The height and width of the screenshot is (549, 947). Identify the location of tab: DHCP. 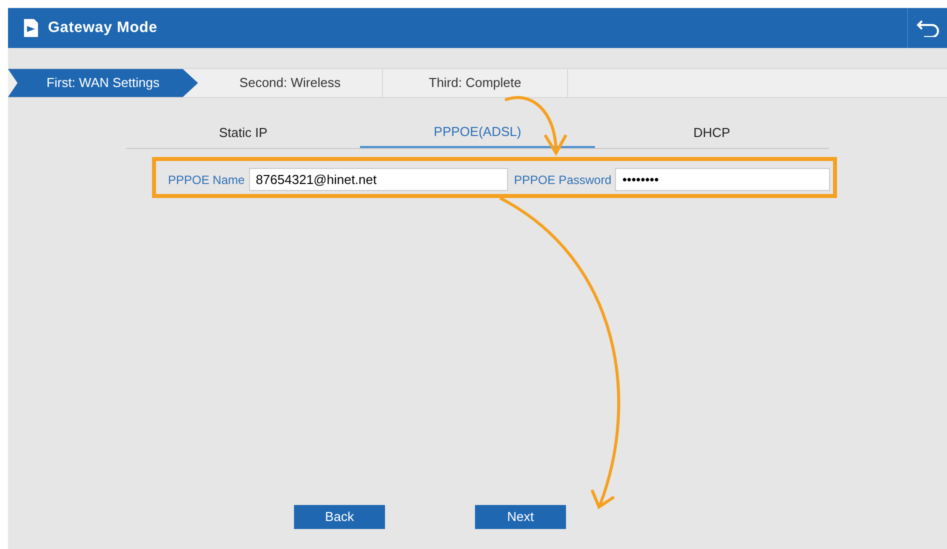
(711, 133).